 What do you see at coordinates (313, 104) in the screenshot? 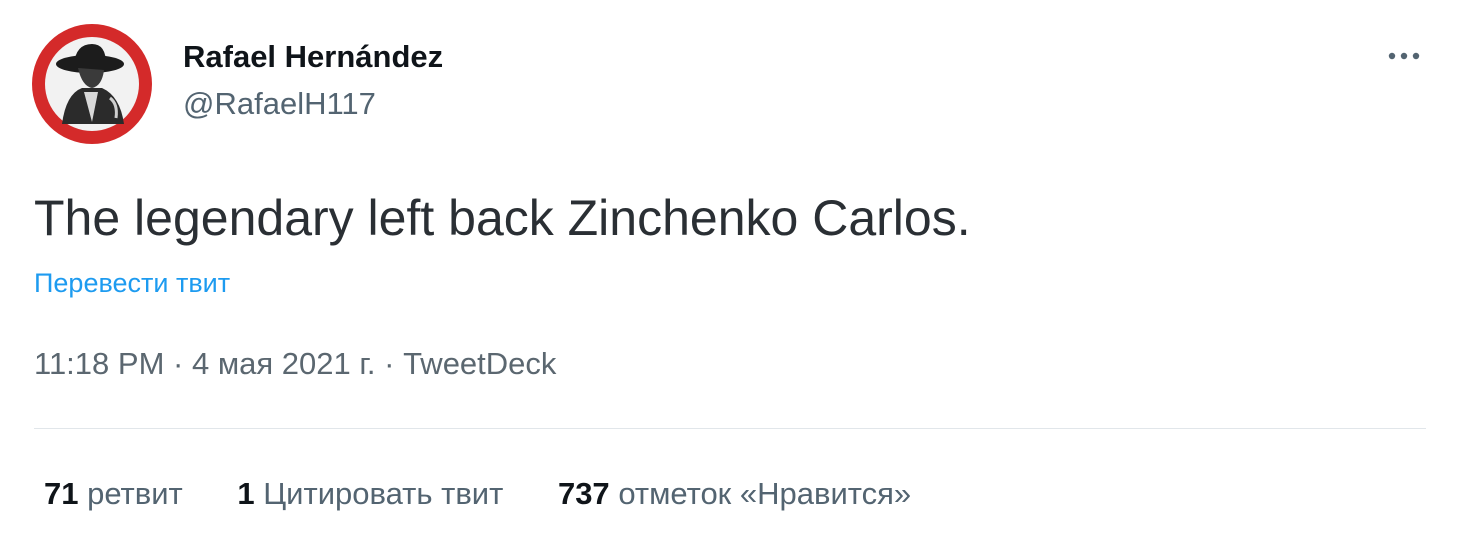
I see `author-handle: @RafaelH117` at bounding box center [313, 104].